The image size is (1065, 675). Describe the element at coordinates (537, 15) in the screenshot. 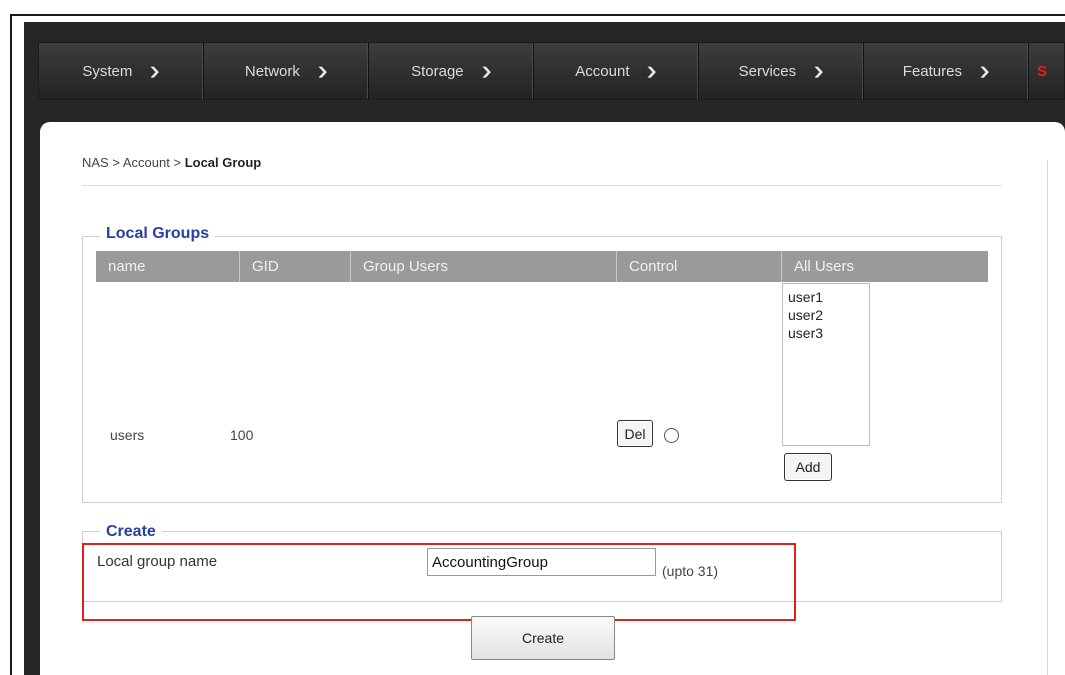

I see `frame-top-border` at that location.